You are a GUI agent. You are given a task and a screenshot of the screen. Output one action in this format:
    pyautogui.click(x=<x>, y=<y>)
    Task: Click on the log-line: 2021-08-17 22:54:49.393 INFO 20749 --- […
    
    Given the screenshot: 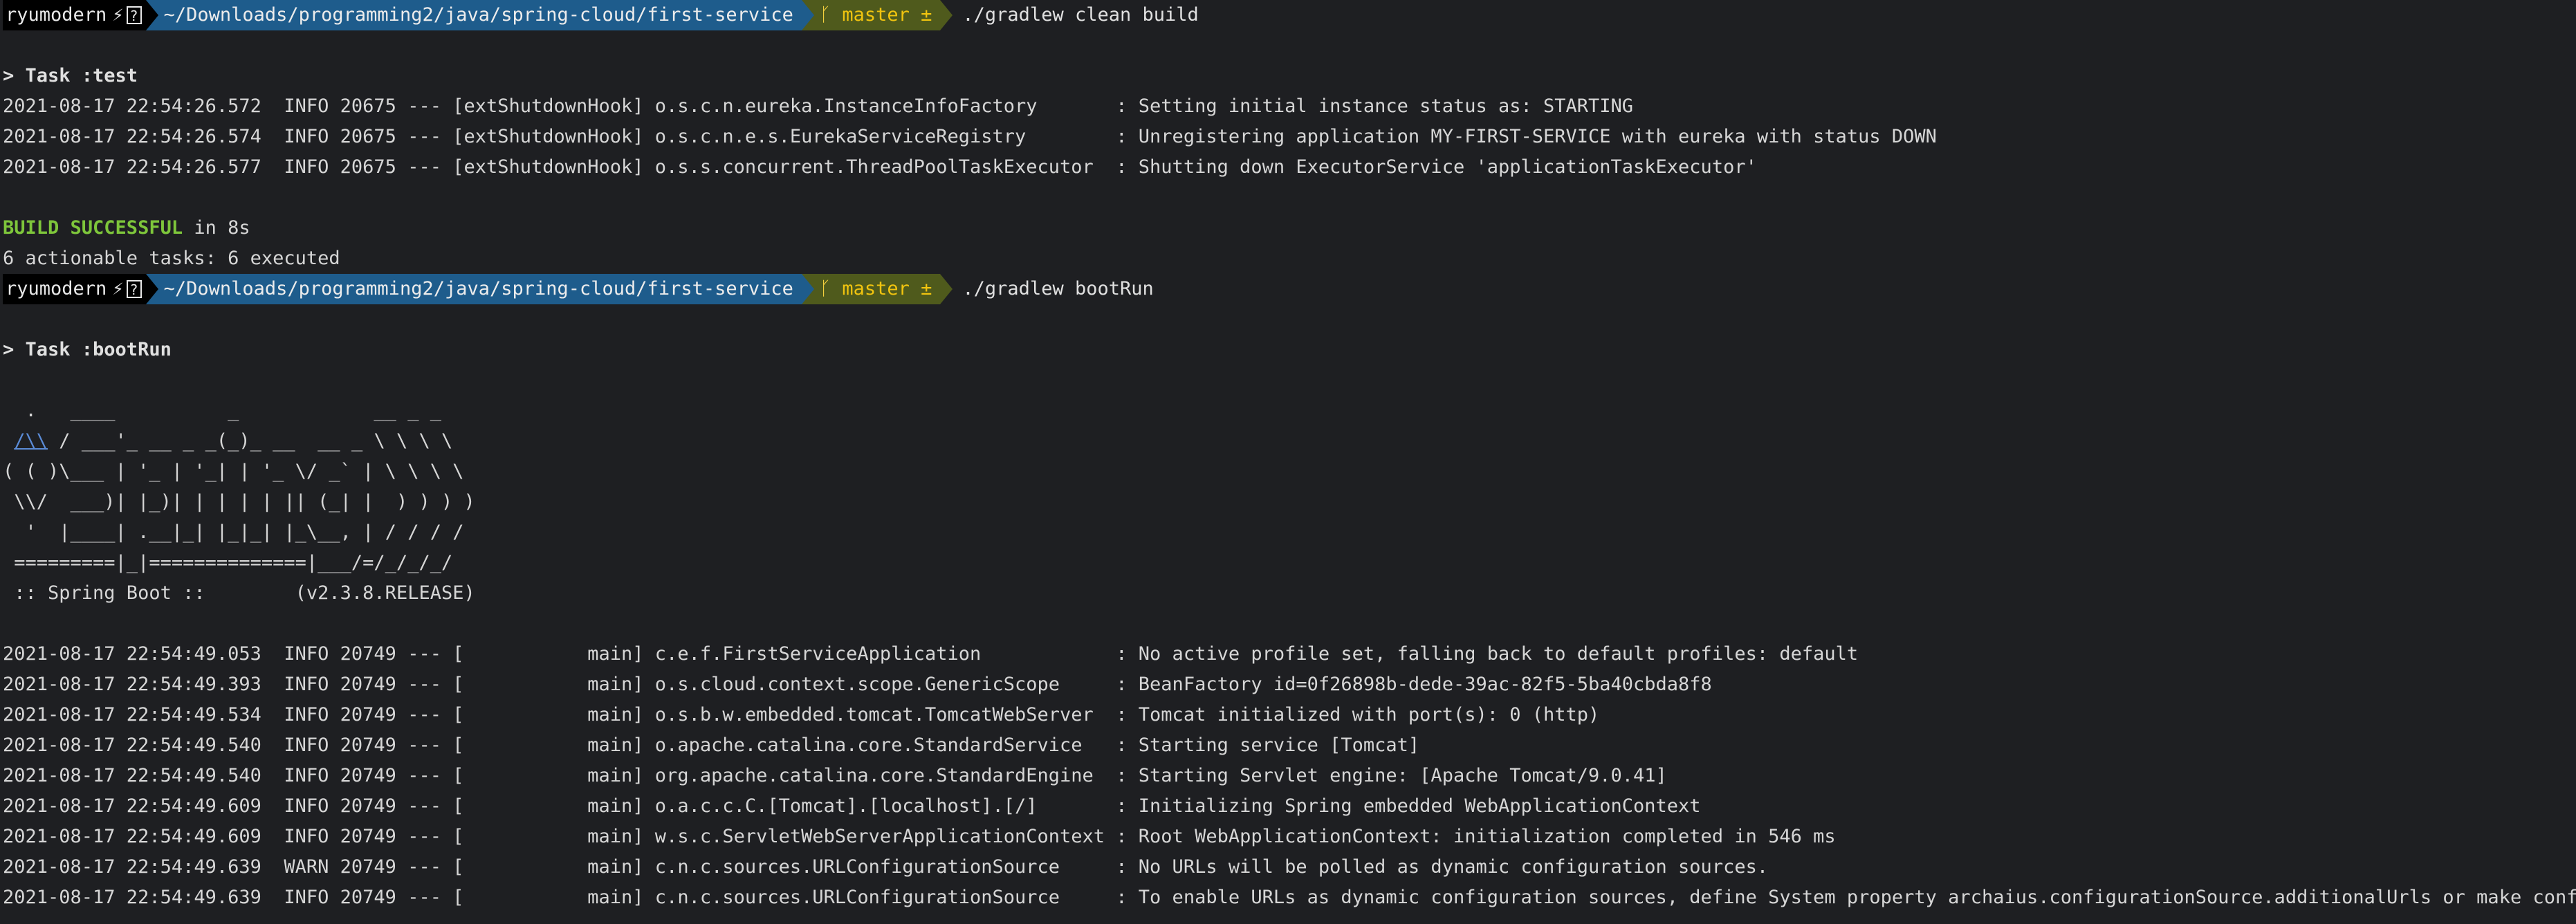 What is the action you would take?
    pyautogui.click(x=857, y=684)
    